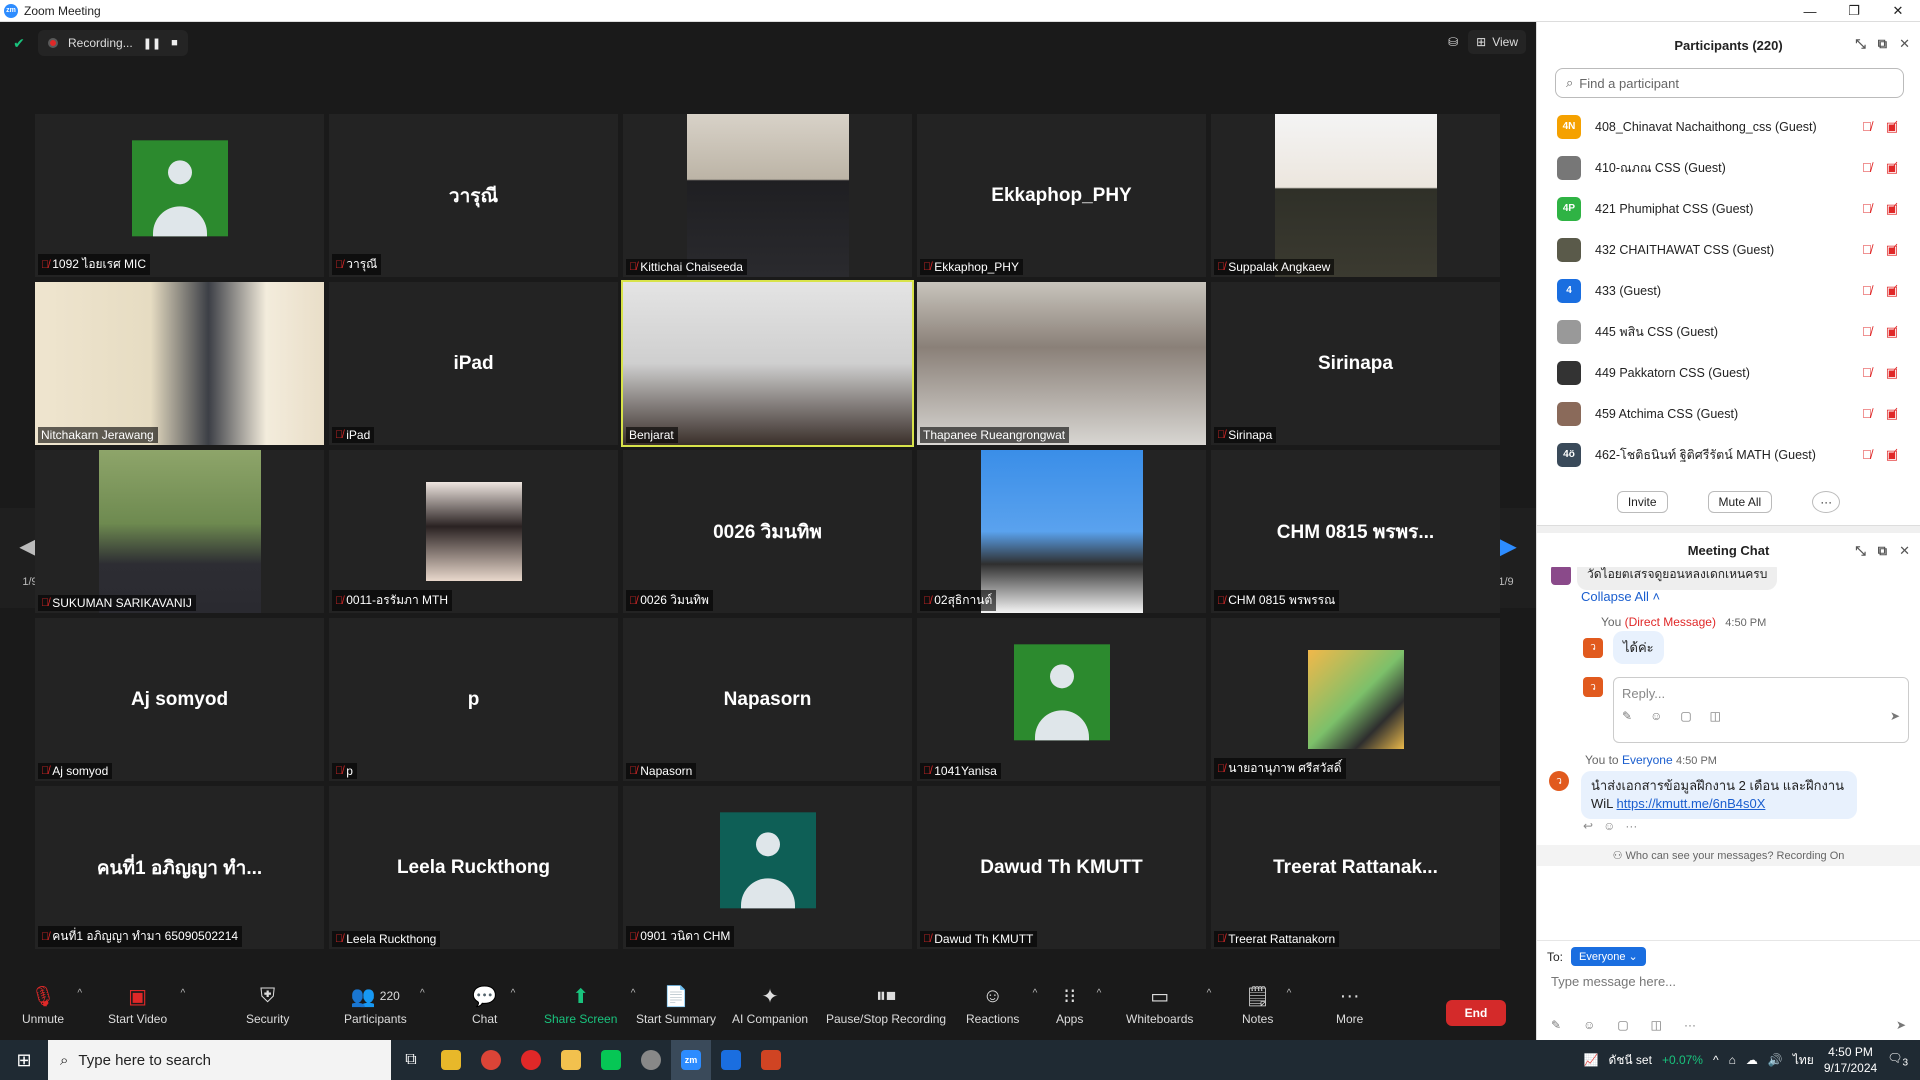  I want to click on app-icon, so click(651, 1060).